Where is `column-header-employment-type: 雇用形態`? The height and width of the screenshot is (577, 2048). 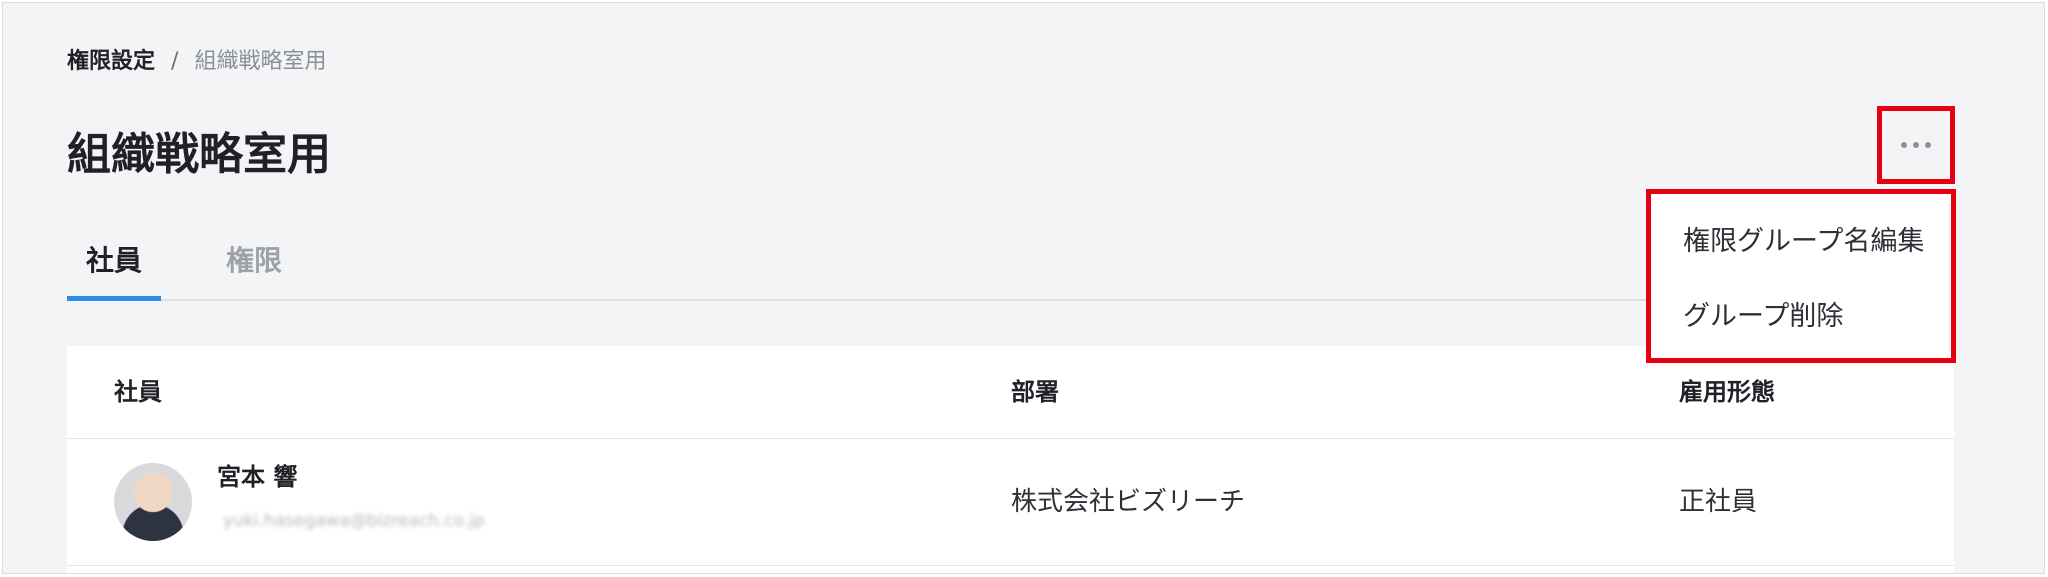
column-header-employment-type: 雇用形態 is located at coordinates (1727, 392).